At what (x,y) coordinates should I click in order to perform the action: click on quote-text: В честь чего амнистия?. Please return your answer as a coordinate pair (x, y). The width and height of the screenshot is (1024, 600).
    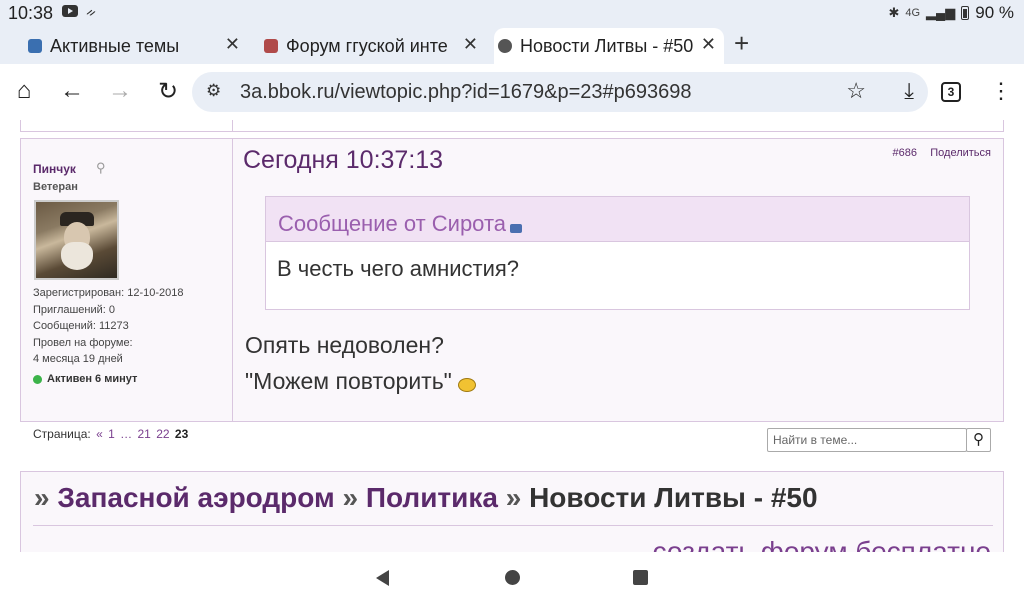
    Looking at the image, I should click on (398, 268).